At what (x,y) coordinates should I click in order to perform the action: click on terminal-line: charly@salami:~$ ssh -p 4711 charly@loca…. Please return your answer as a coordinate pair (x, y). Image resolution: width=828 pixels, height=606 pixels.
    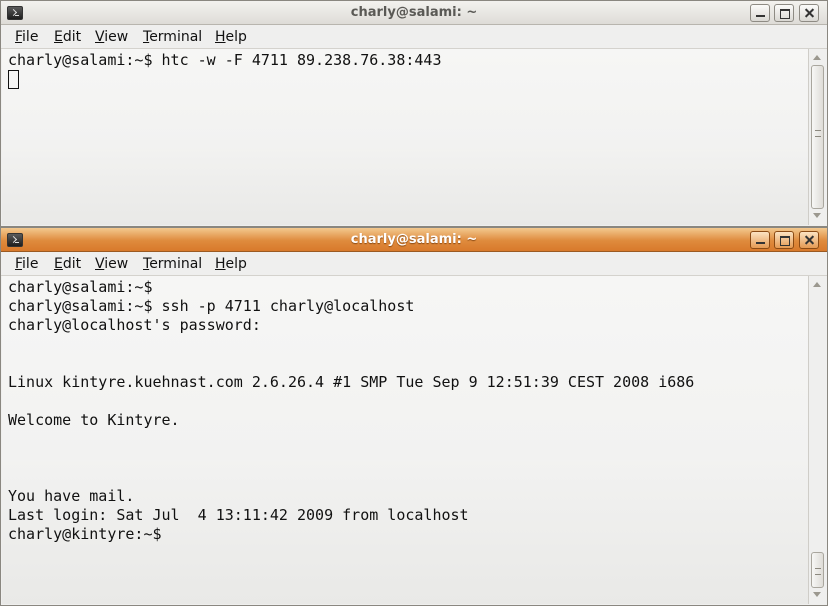
    Looking at the image, I should click on (211, 306).